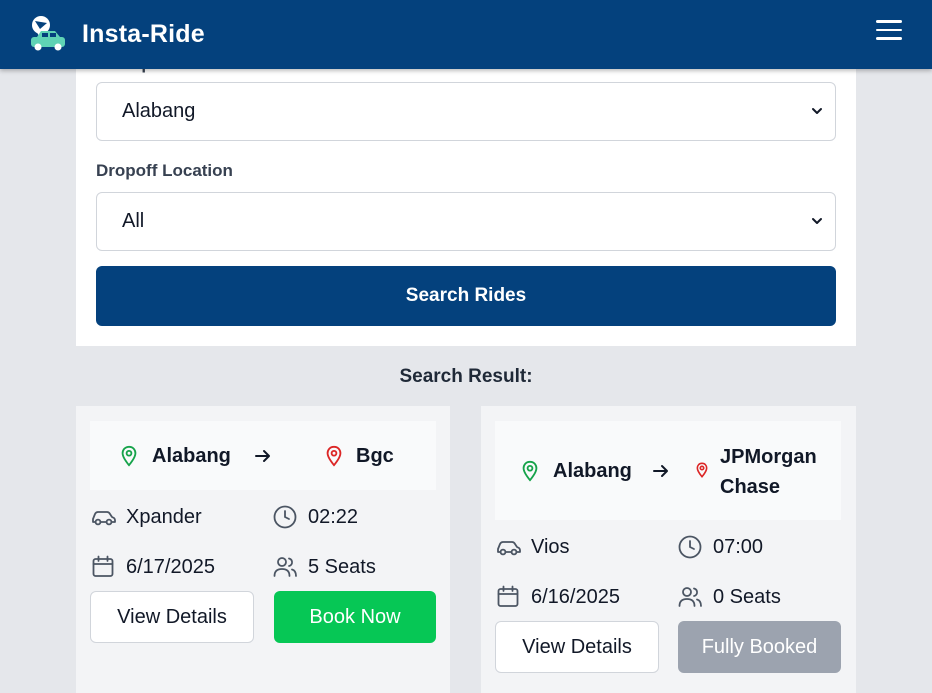 This screenshot has width=932, height=693. I want to click on dropoff-location-label: Dropoff Location, so click(164, 170).